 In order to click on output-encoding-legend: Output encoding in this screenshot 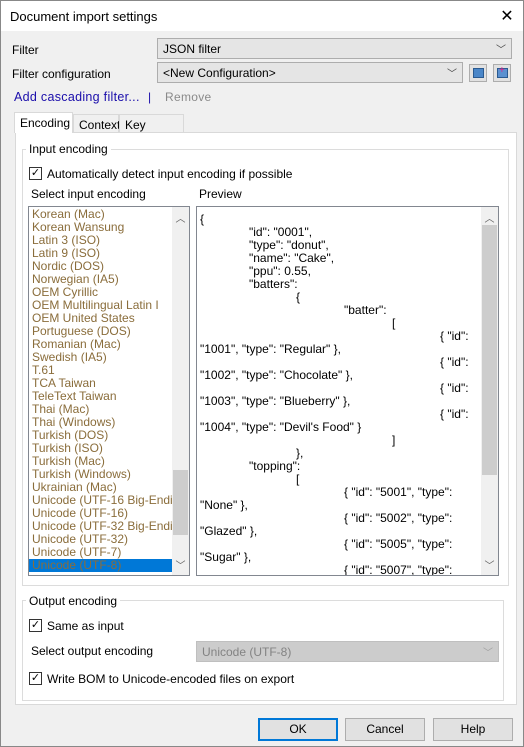, I will do `click(73, 601)`.